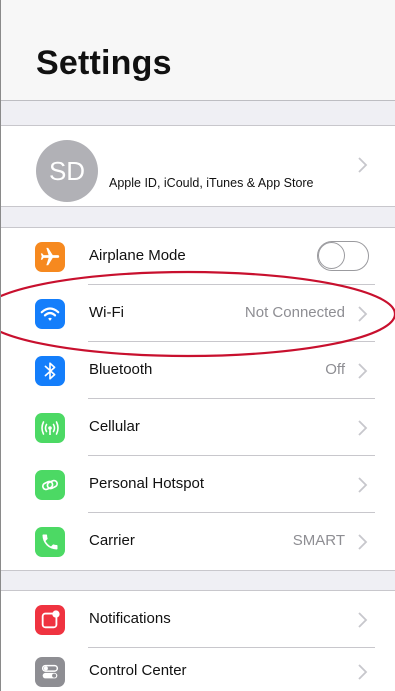 The image size is (395, 691). I want to click on settings-row-personal-hotspot: Personal Hotspot, so click(198, 484).